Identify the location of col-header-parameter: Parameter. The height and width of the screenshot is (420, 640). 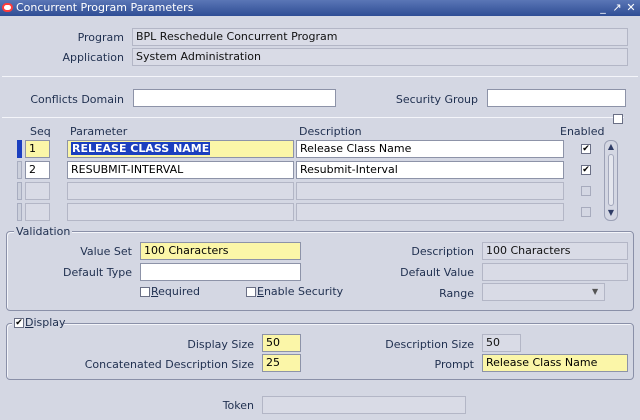
(99, 131).